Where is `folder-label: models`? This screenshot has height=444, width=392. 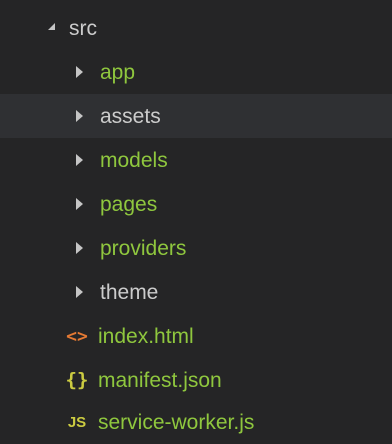 folder-label: models is located at coordinates (134, 160).